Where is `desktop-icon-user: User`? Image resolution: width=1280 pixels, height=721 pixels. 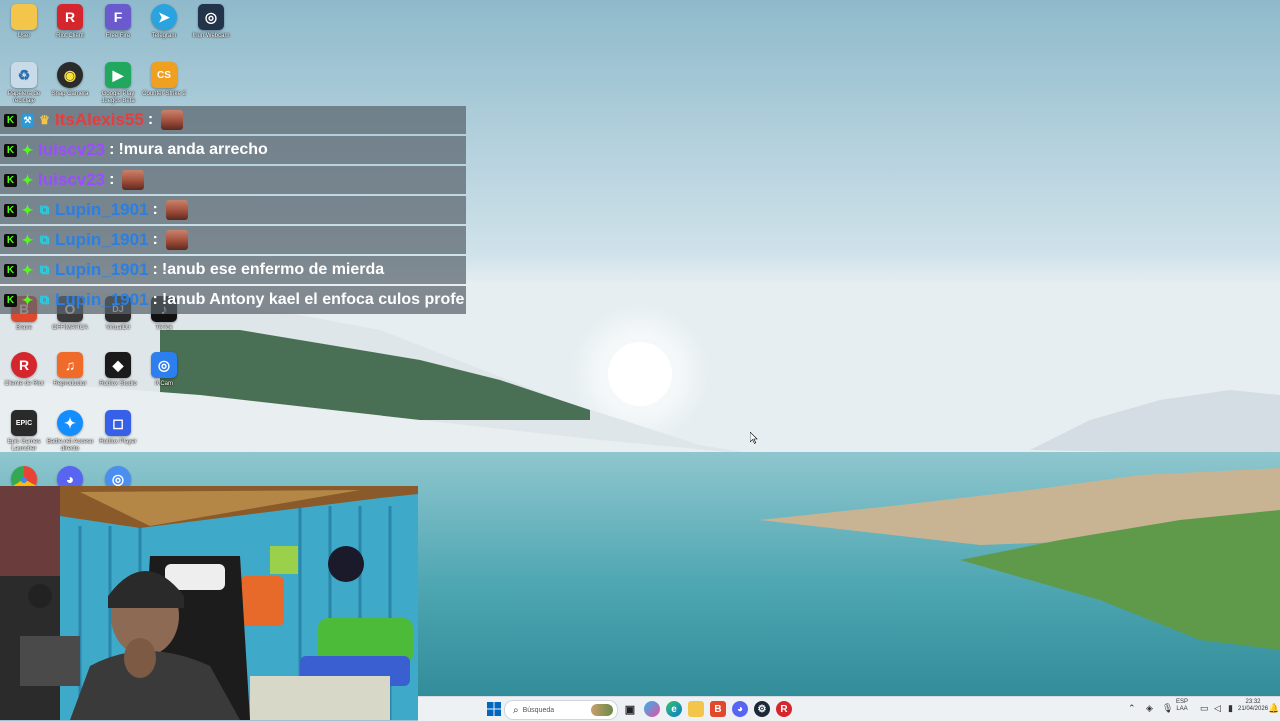 desktop-icon-user: User is located at coordinates (24, 22).